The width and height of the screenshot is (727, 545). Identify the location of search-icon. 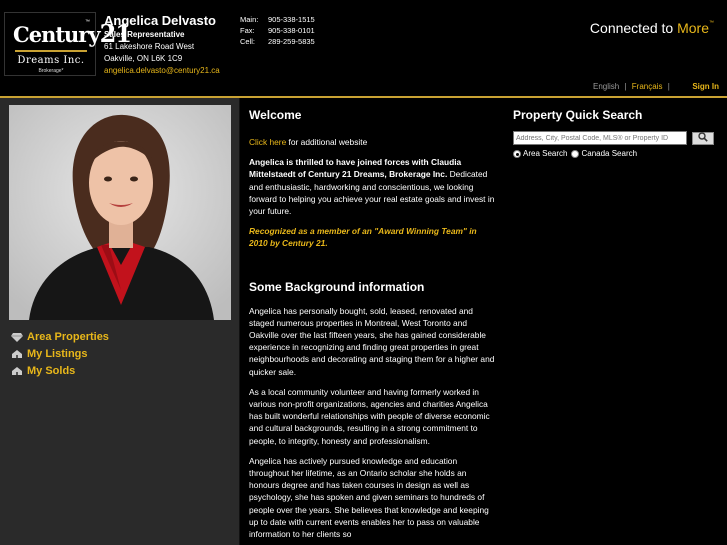
(703, 138).